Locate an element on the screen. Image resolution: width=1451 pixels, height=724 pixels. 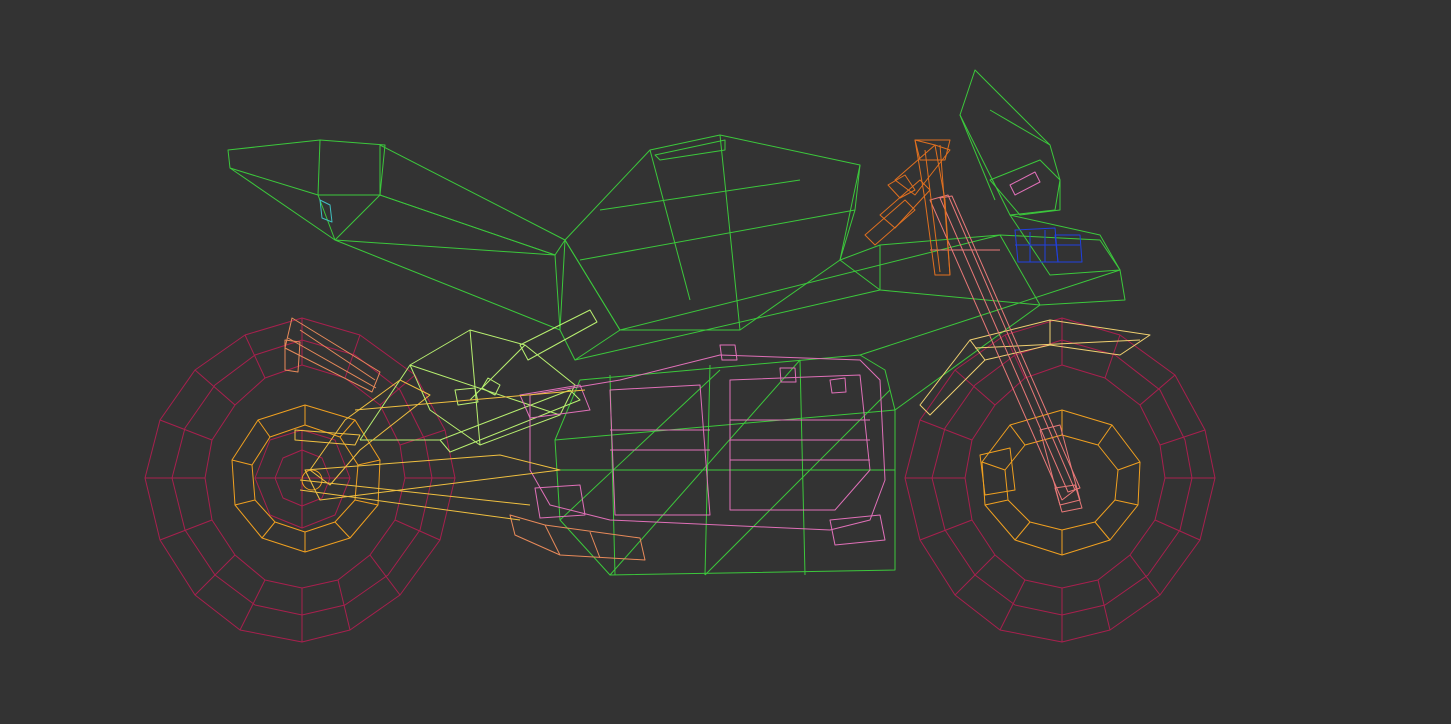
front-wheel-rim is located at coordinates (1060, 482).